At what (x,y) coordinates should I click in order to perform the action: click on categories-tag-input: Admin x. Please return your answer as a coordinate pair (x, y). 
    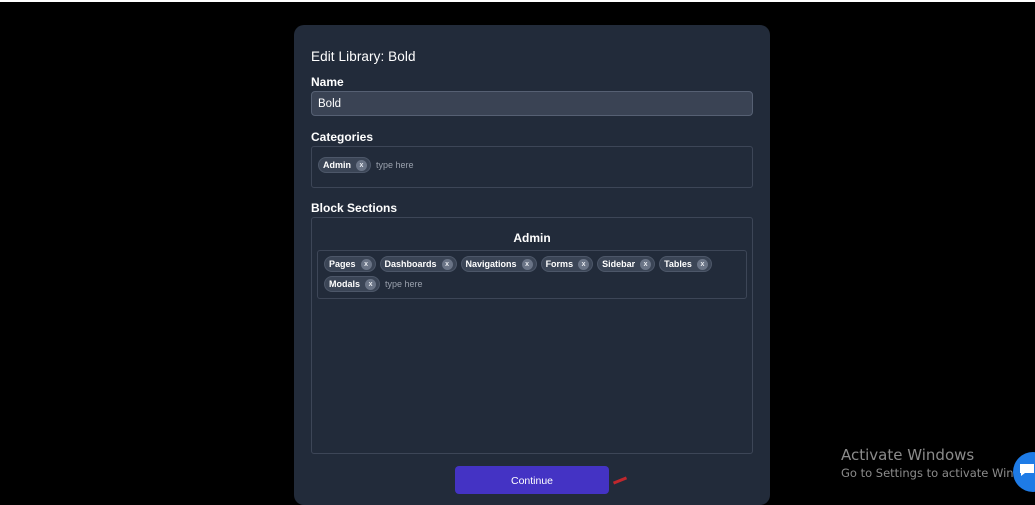
    Looking at the image, I should click on (532, 167).